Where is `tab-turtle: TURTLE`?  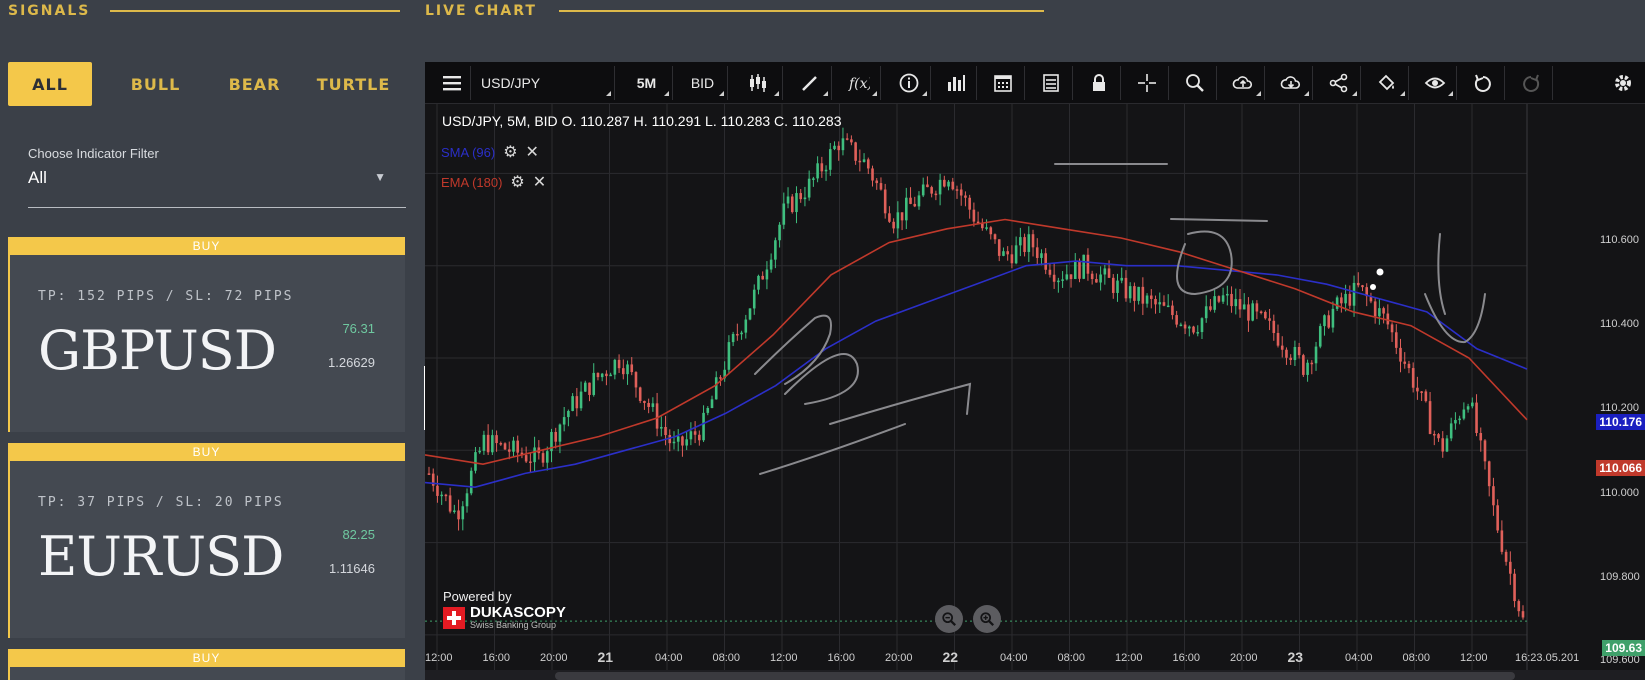 tab-turtle: TURTLE is located at coordinates (353, 84).